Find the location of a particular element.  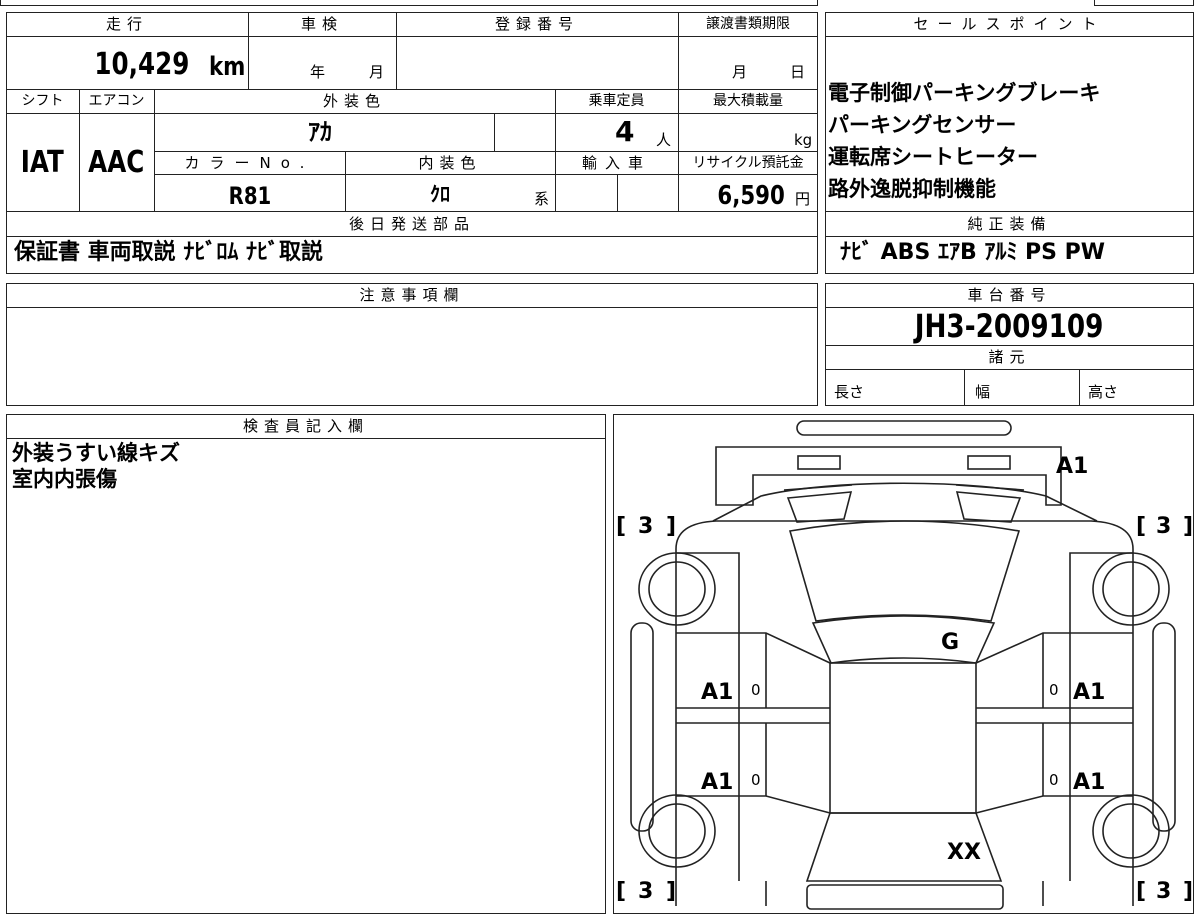

shift-header: シフト is located at coordinates (42, 101).